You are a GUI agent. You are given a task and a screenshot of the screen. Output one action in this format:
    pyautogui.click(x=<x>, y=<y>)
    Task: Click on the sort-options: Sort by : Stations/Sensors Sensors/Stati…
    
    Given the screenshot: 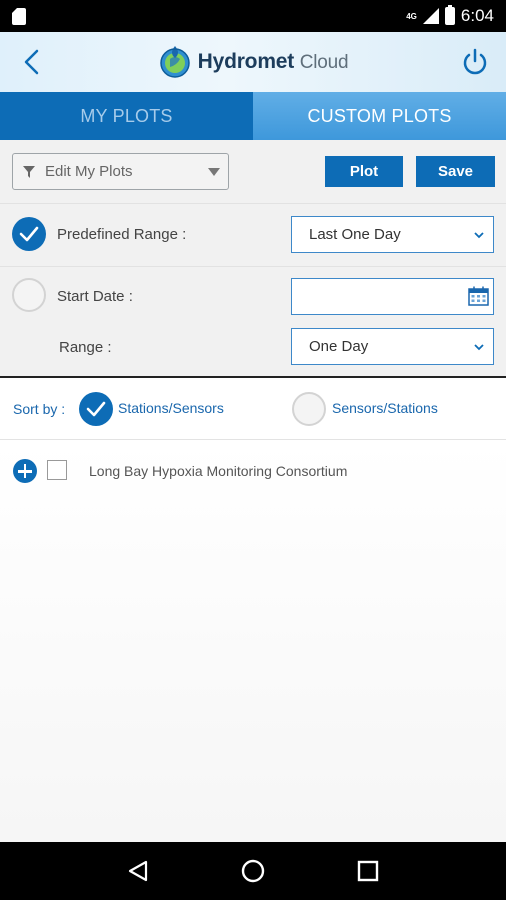 What is the action you would take?
    pyautogui.click(x=253, y=409)
    